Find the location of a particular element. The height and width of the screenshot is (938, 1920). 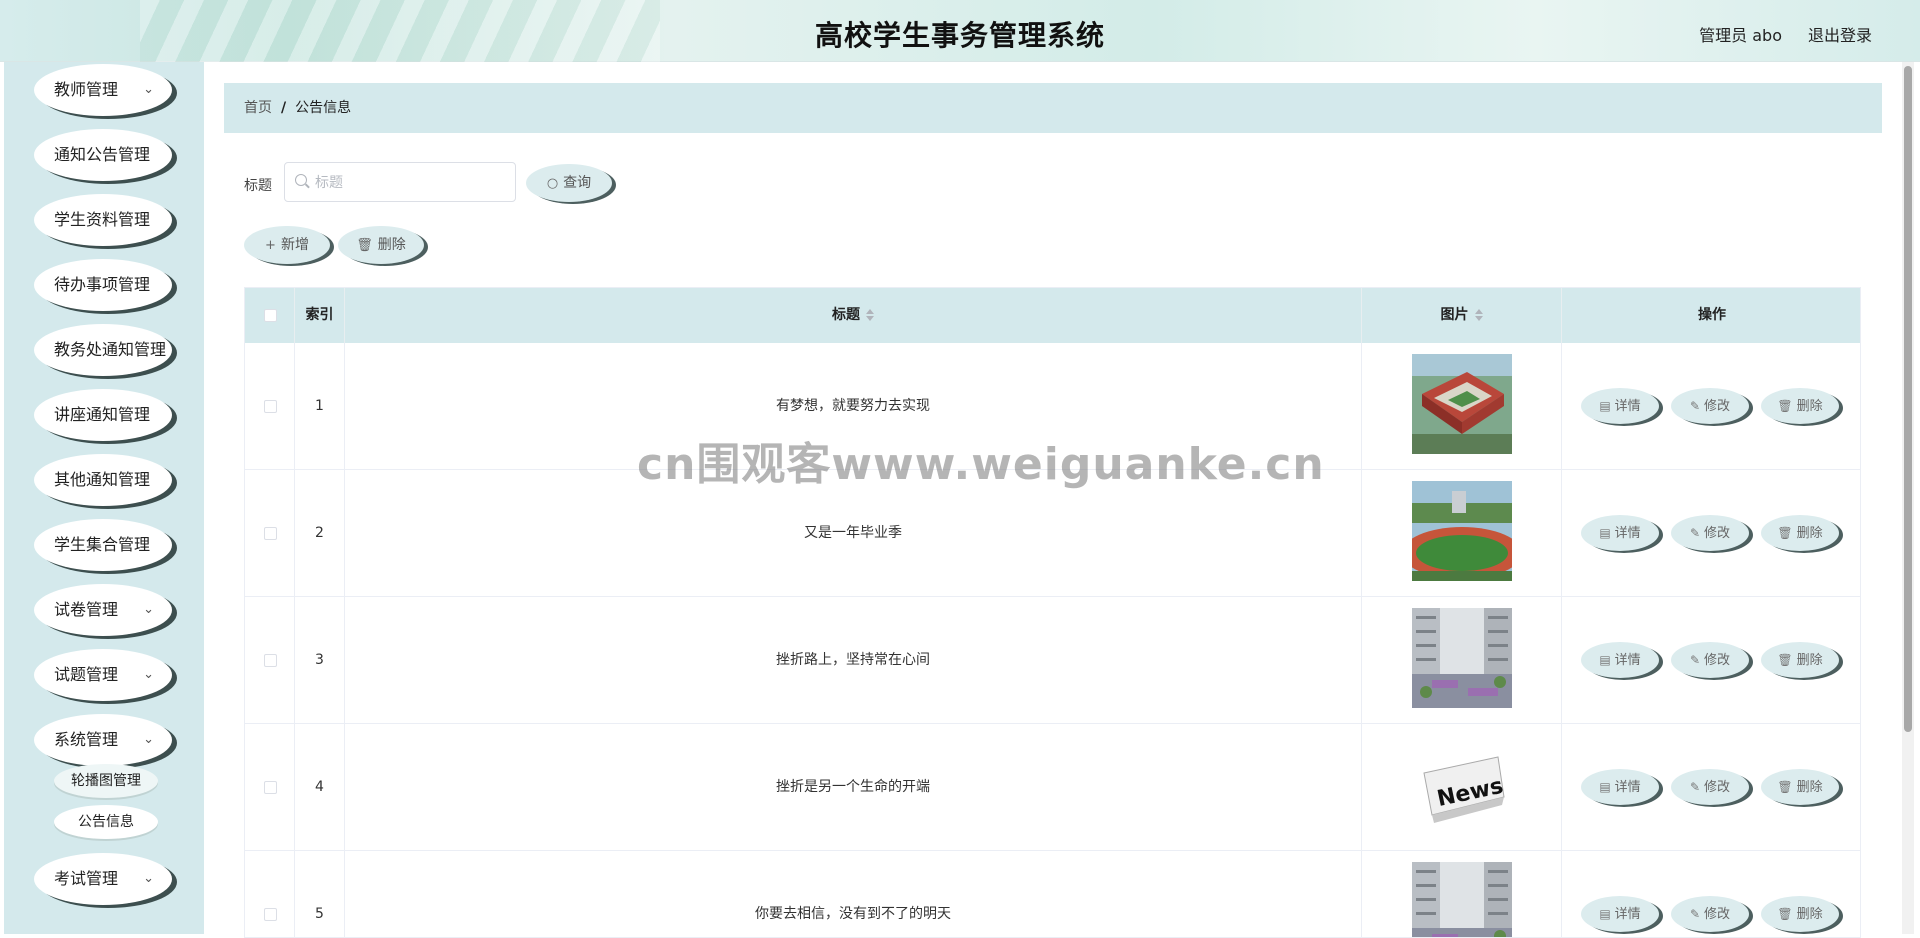

sidebar-item: 学生集合管理 is located at coordinates (103, 545).